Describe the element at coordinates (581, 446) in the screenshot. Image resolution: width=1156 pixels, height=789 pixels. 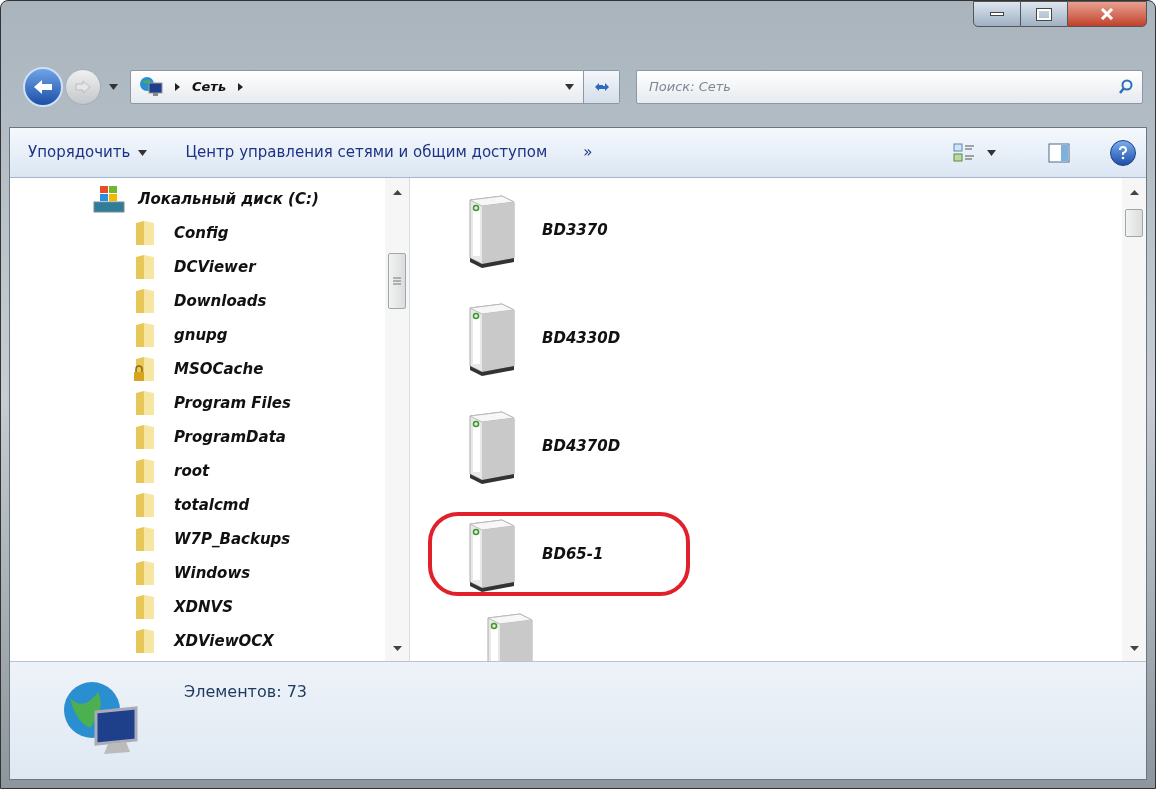
I see `device-name: BD4370D` at that location.